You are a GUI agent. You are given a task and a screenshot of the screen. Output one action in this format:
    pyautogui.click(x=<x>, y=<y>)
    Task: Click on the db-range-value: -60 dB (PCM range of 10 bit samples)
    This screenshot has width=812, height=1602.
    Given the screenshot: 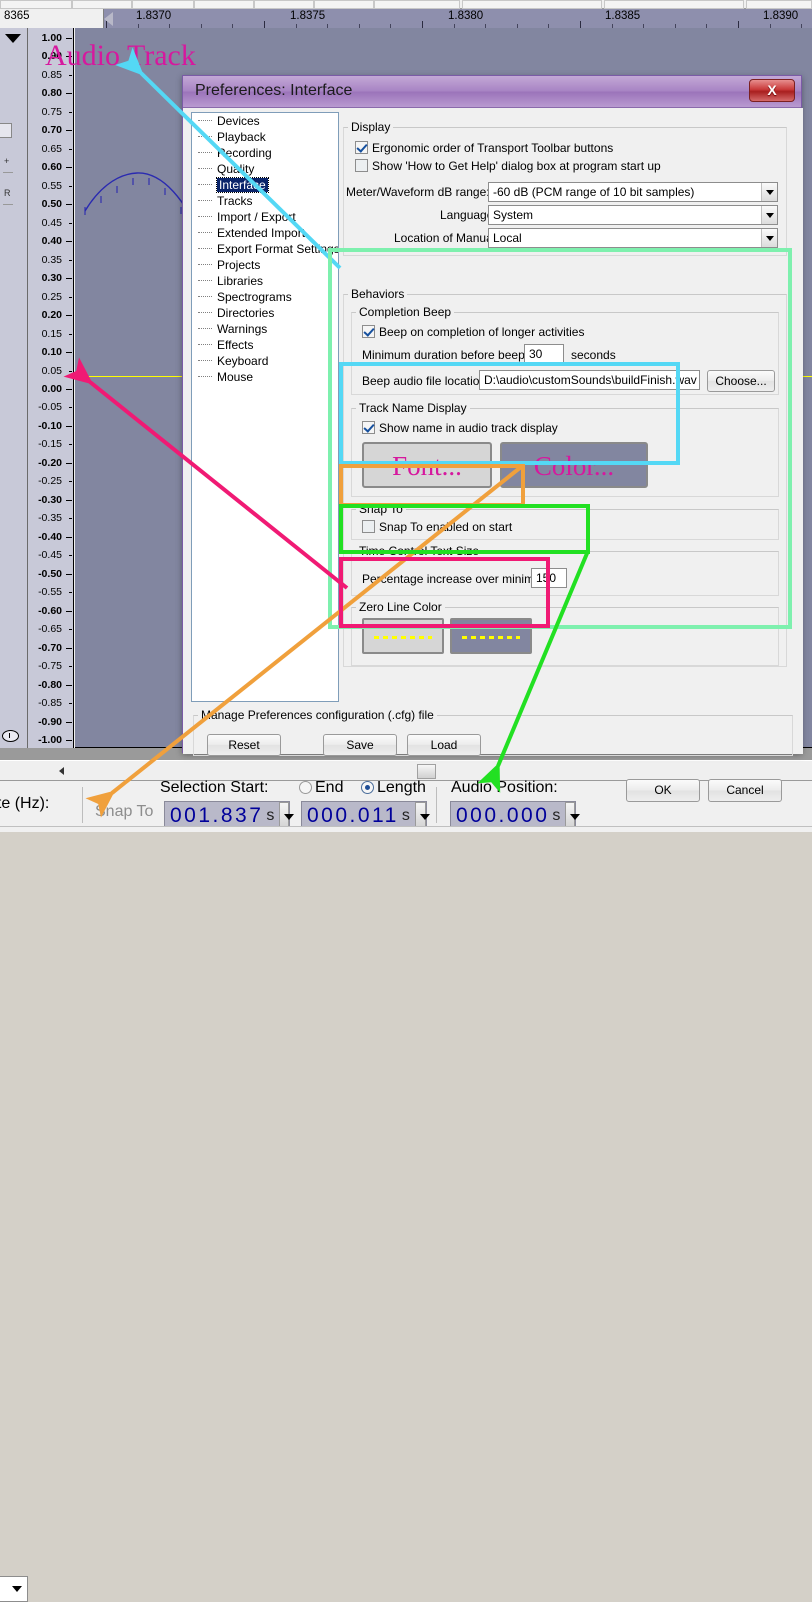 What is the action you would take?
    pyautogui.click(x=633, y=192)
    